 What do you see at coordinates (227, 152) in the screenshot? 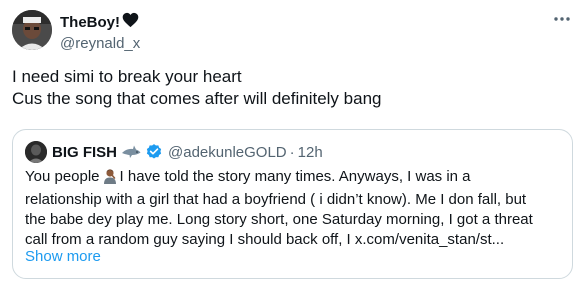
I see `quoted-author-handle: @adekunleGOLD` at bounding box center [227, 152].